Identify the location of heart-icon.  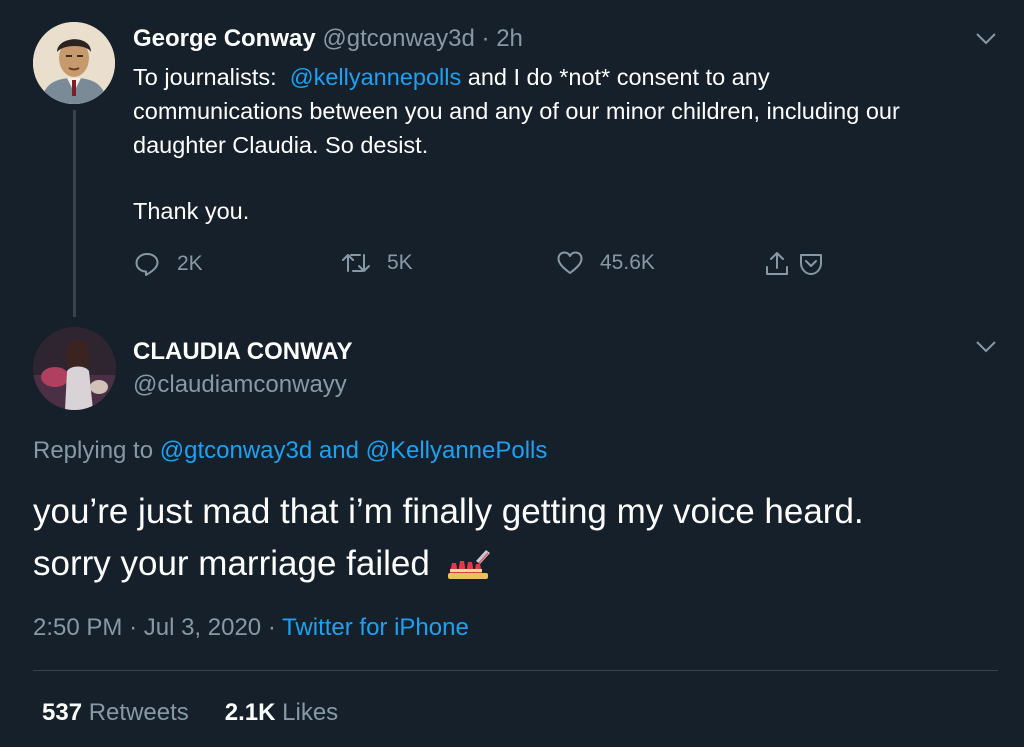
(570, 262).